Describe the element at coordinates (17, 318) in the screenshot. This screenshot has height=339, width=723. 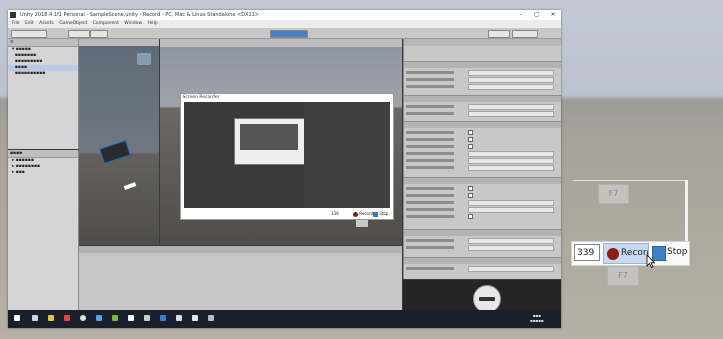
I see `windows-start-icon` at that location.